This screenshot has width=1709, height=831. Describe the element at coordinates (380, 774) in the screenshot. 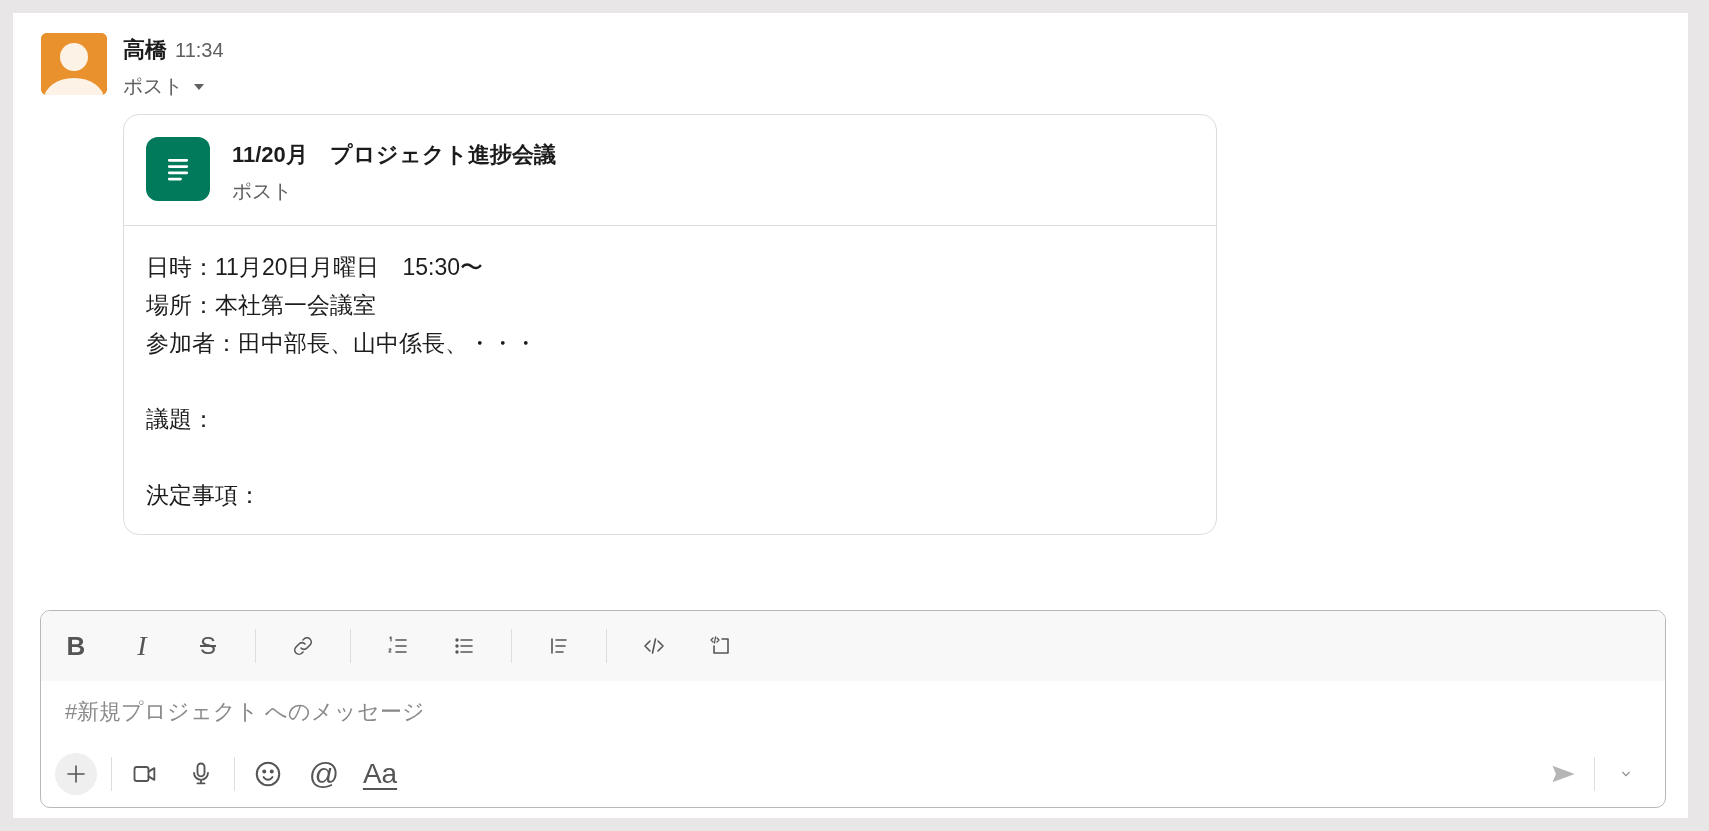

I see `text-format-button: Aa` at that location.